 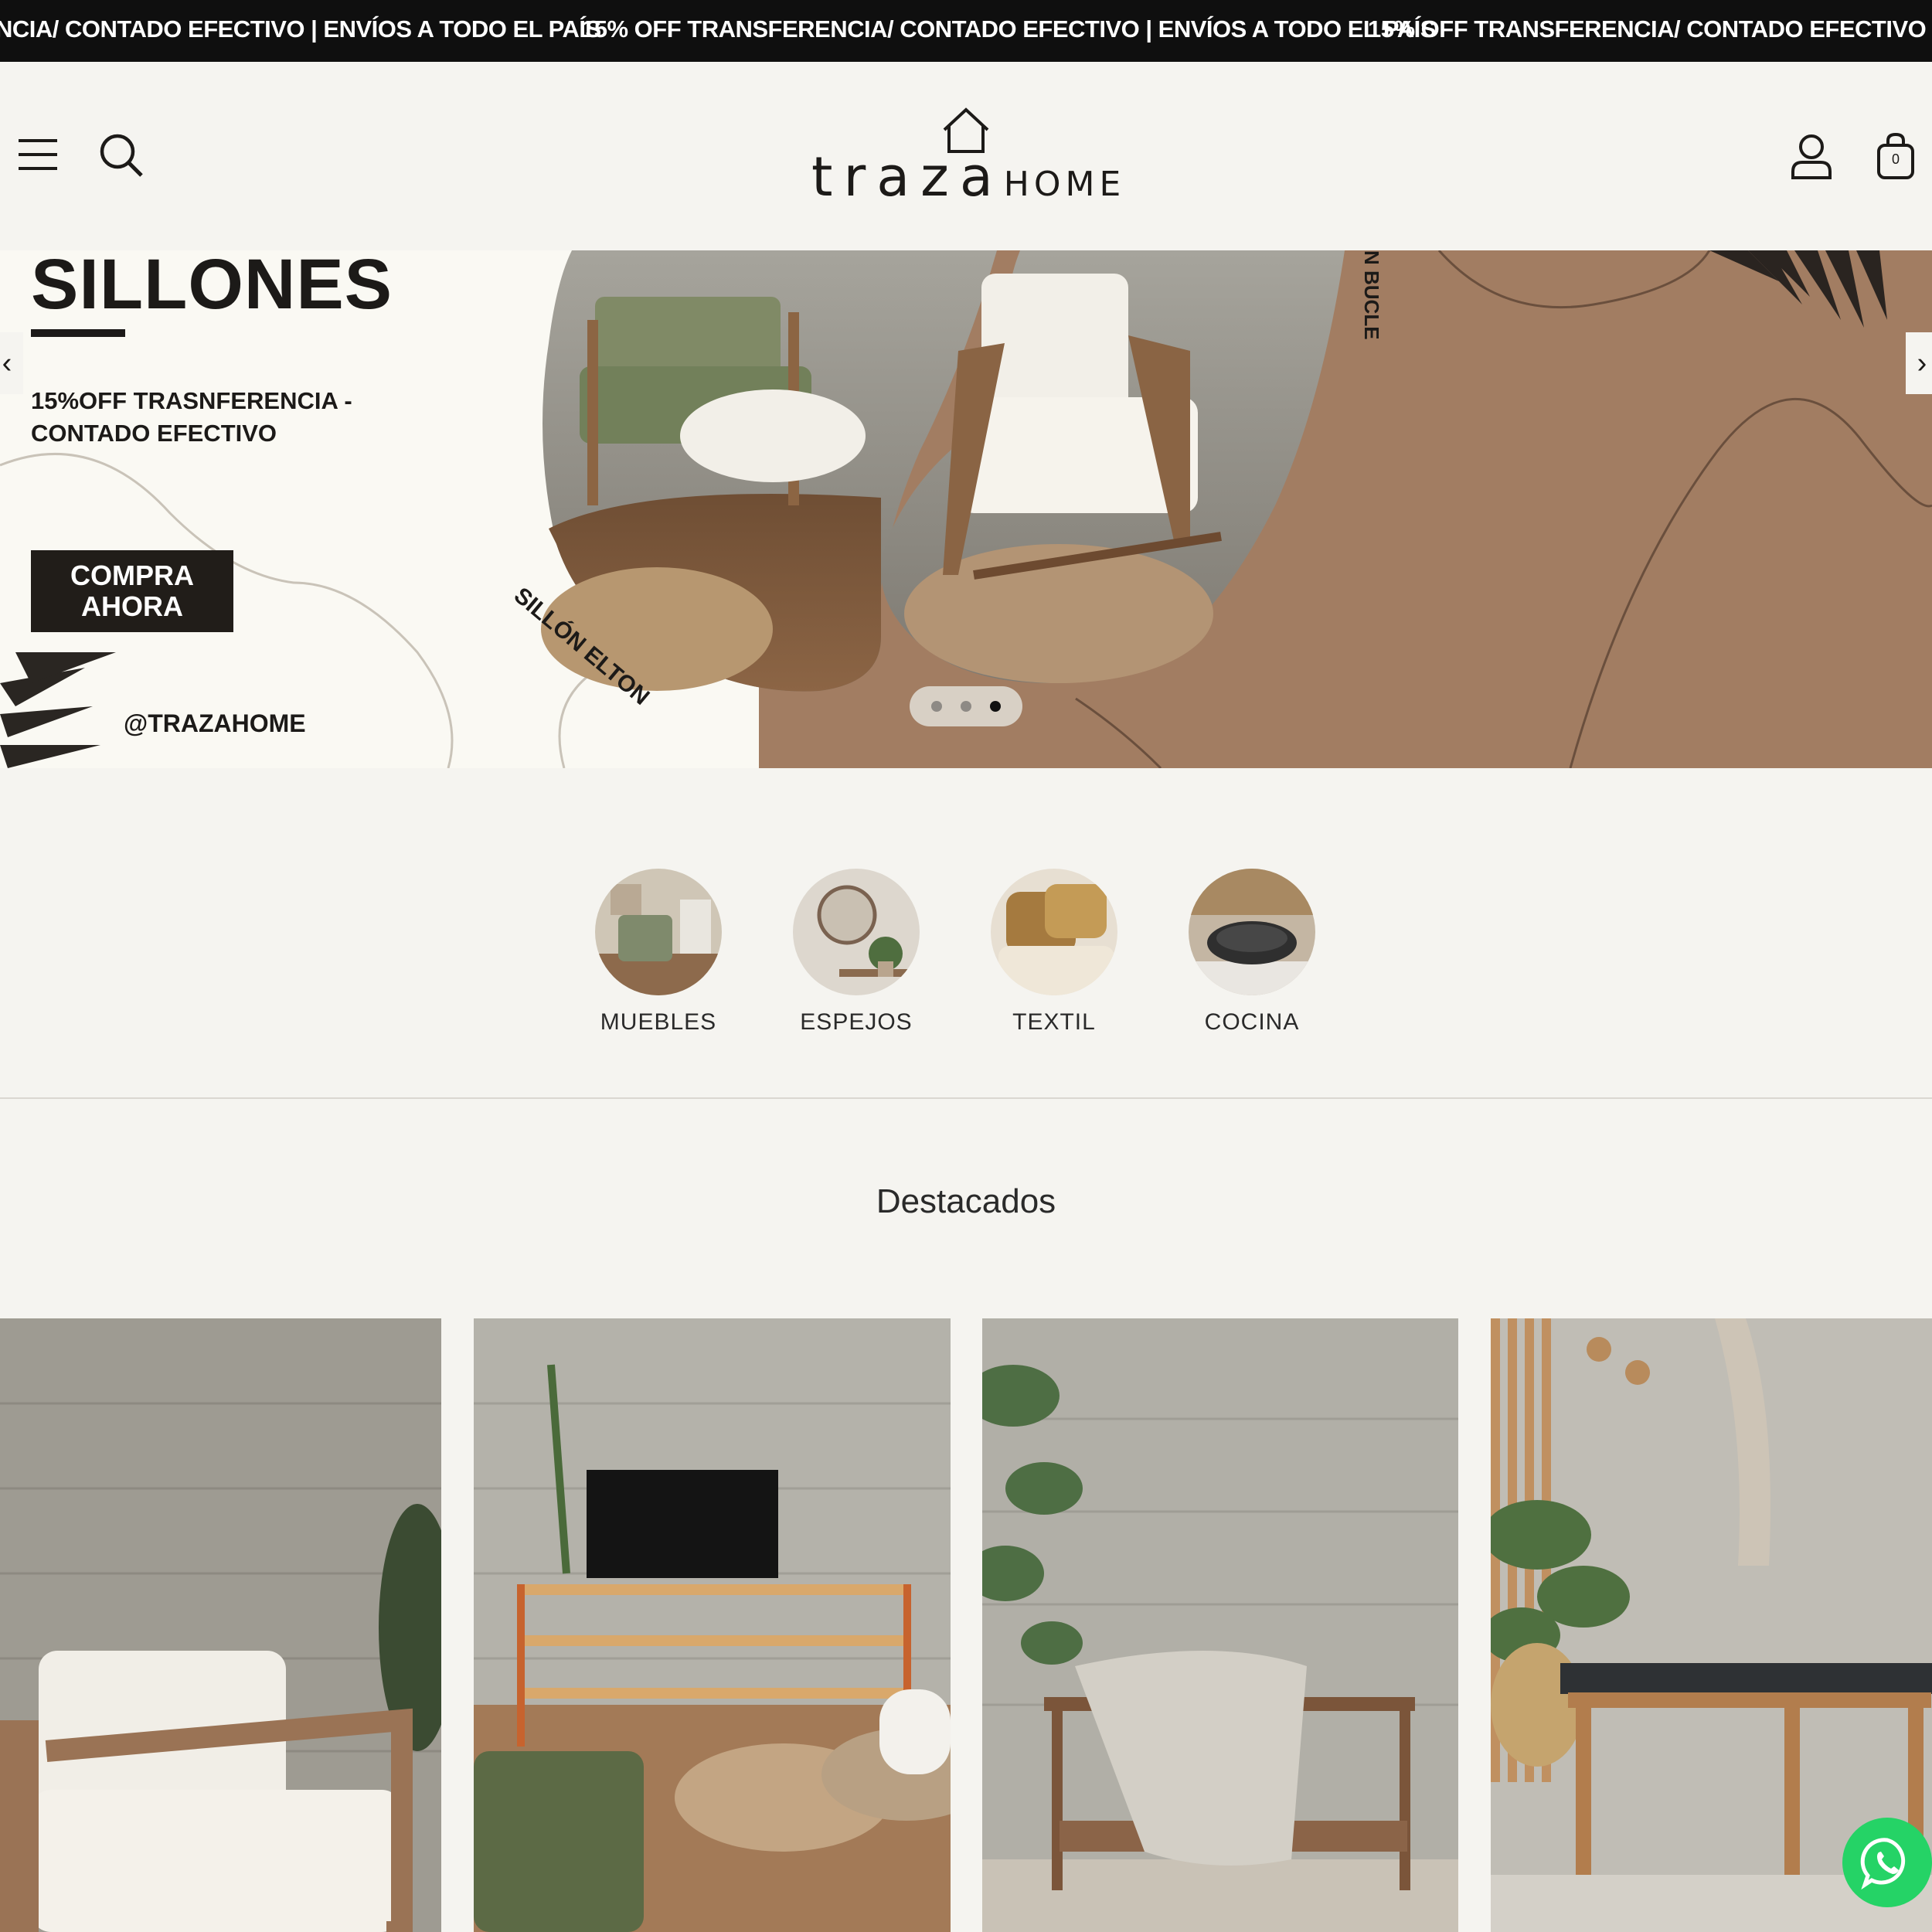 I want to click on site-header: trazaHOME 0, so click(x=966, y=156).